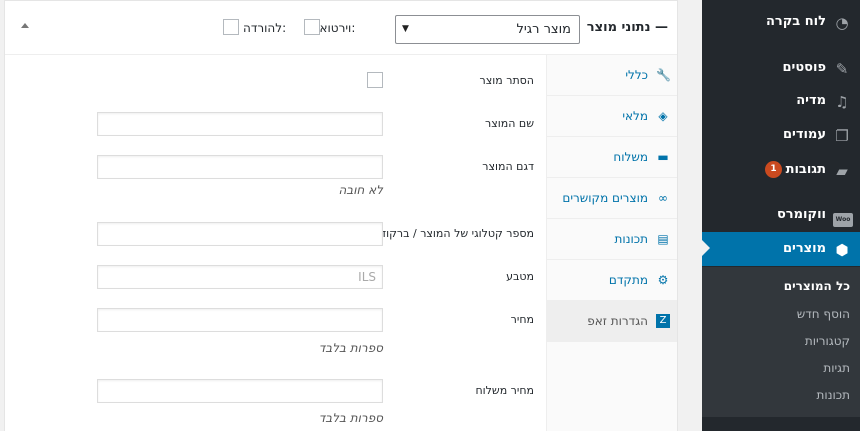 Image resolution: width=860 pixels, height=431 pixels. I want to click on hide-product-checkbox, so click(375, 80).